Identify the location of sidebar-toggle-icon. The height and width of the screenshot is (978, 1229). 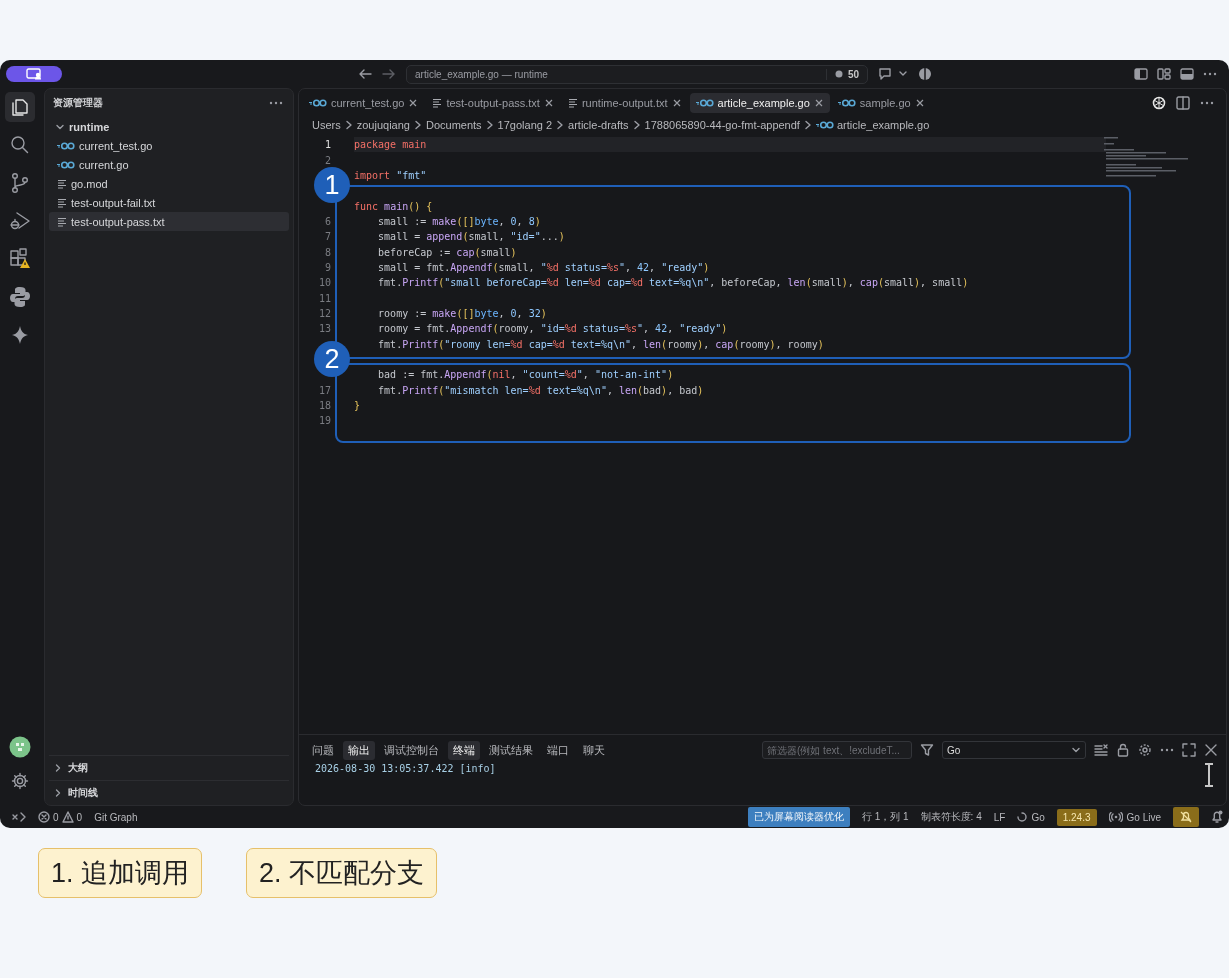
(1141, 74).